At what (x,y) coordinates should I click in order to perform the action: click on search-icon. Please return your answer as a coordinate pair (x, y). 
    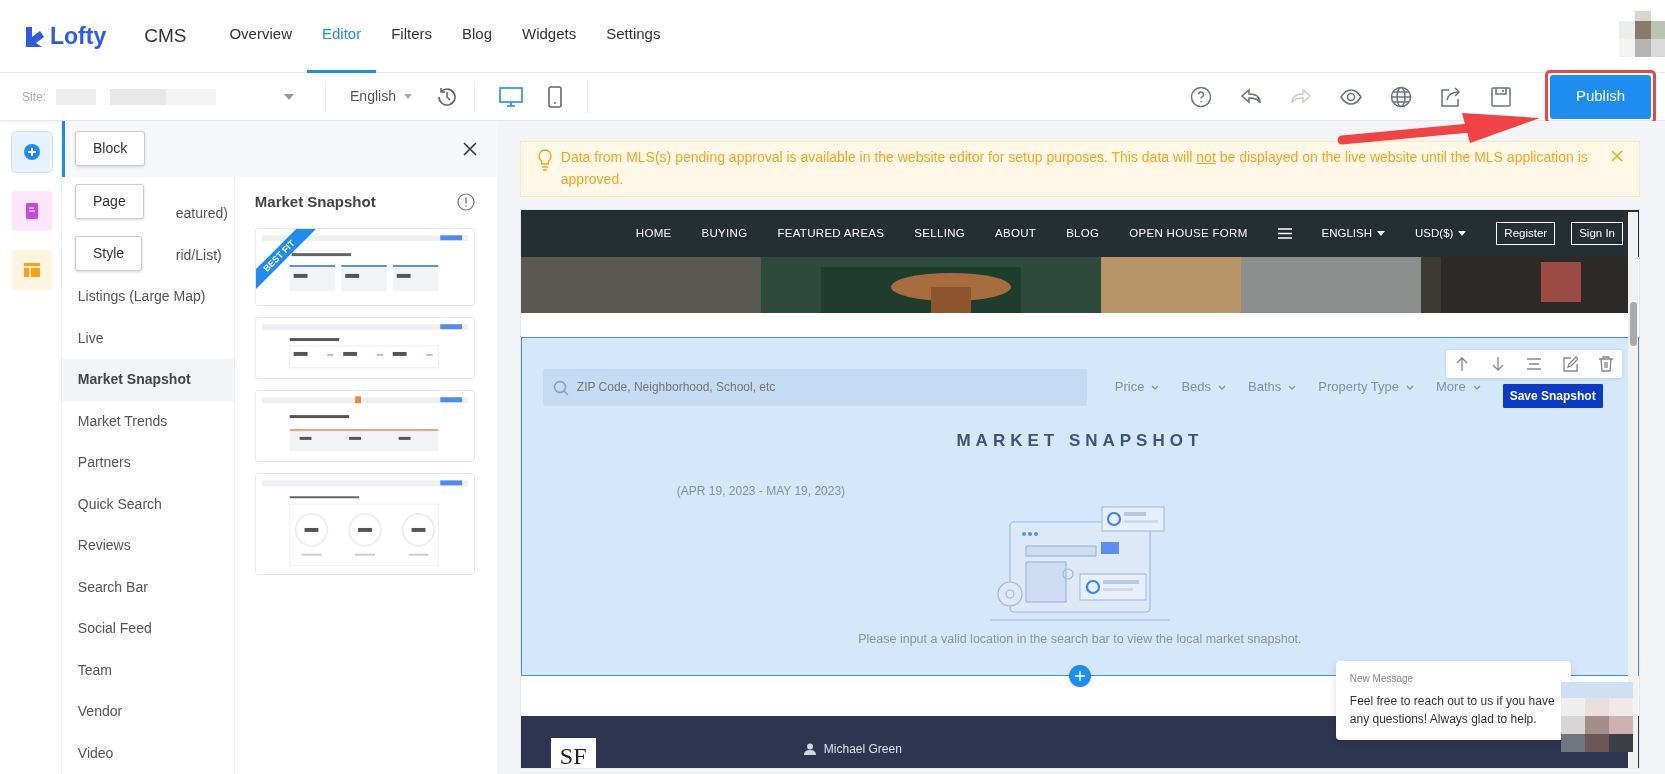
    Looking at the image, I should click on (560, 387).